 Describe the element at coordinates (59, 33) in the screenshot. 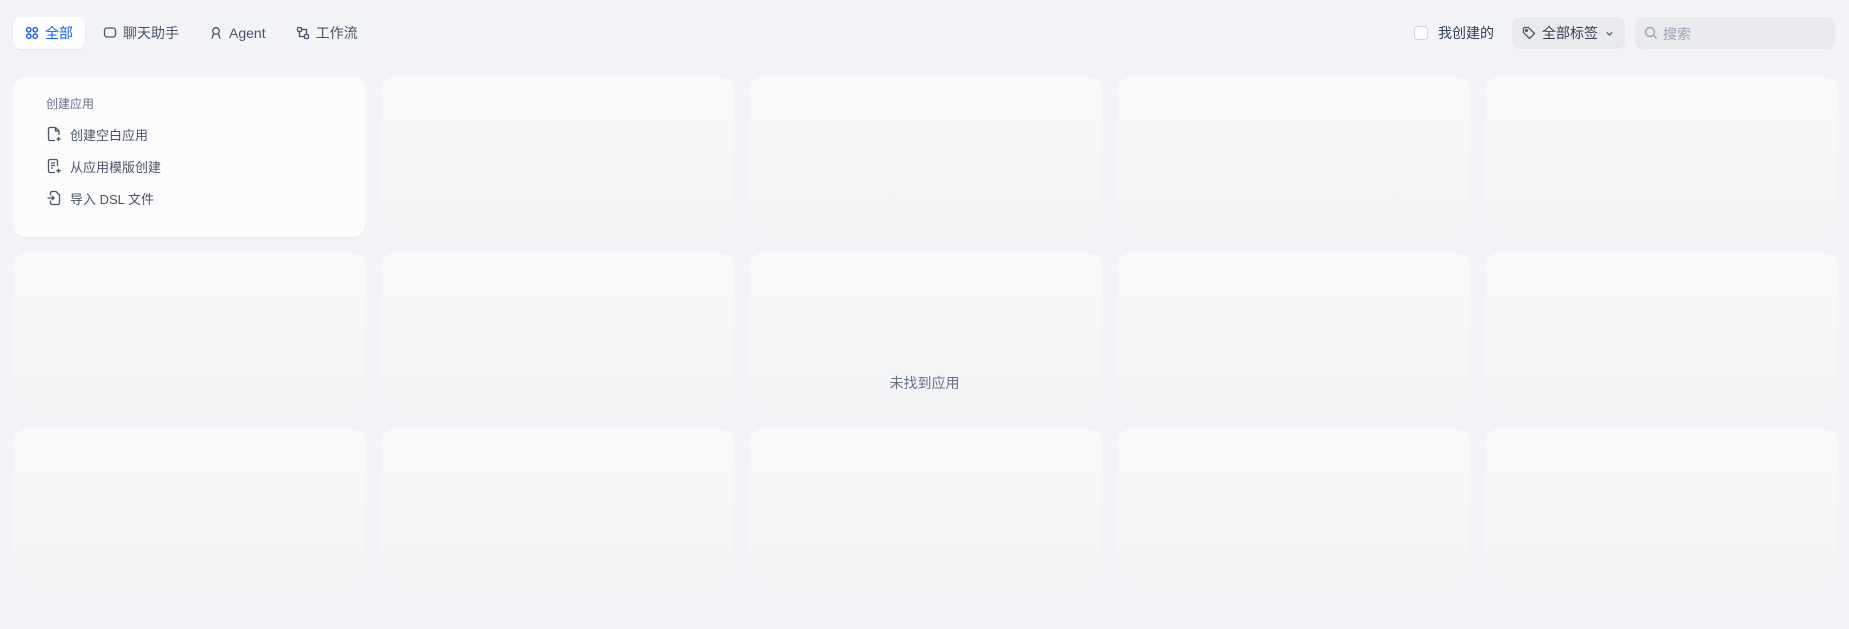

I see `tab-label: 全部` at that location.